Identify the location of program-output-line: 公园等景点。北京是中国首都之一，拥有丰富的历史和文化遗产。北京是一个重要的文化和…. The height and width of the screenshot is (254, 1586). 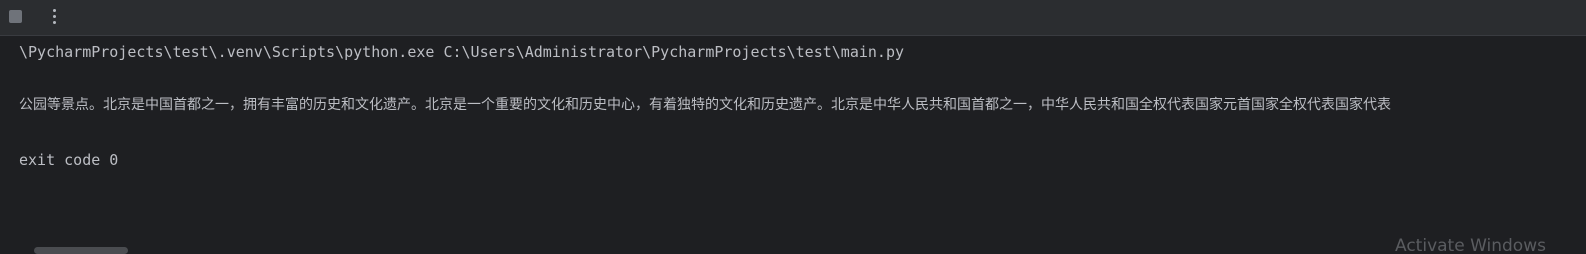
(705, 105).